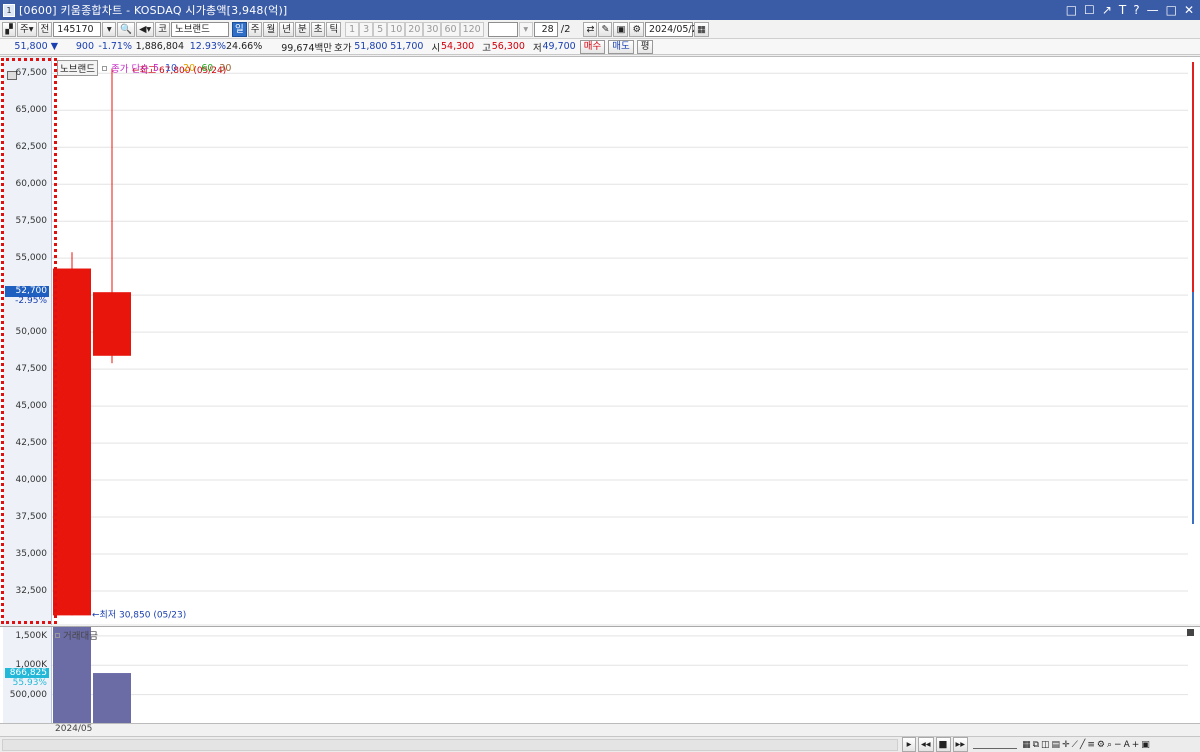 This screenshot has height=752, width=1200. Describe the element at coordinates (28, 694) in the screenshot. I see `volume-tick-label: 500,000` at that location.